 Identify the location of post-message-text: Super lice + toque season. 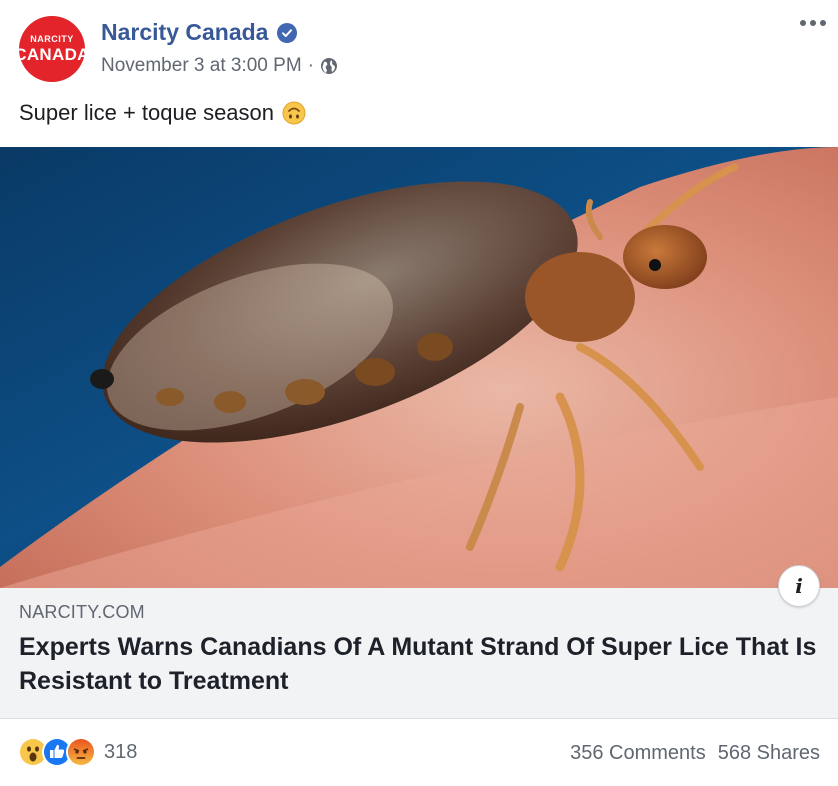
(147, 112).